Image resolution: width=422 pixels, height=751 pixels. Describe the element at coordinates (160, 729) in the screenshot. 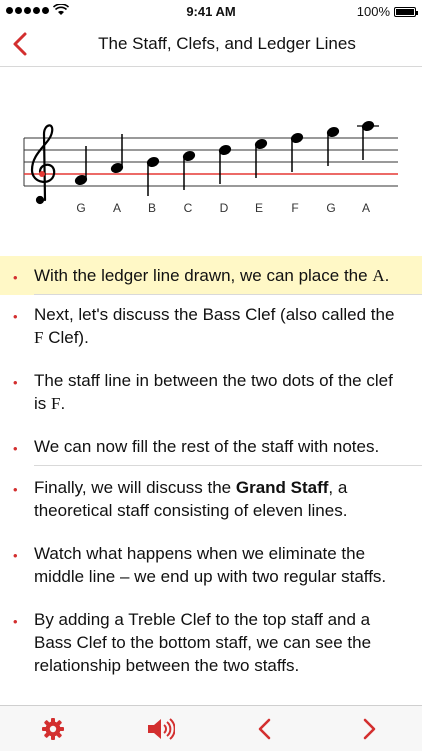

I see `speaker-icon` at that location.